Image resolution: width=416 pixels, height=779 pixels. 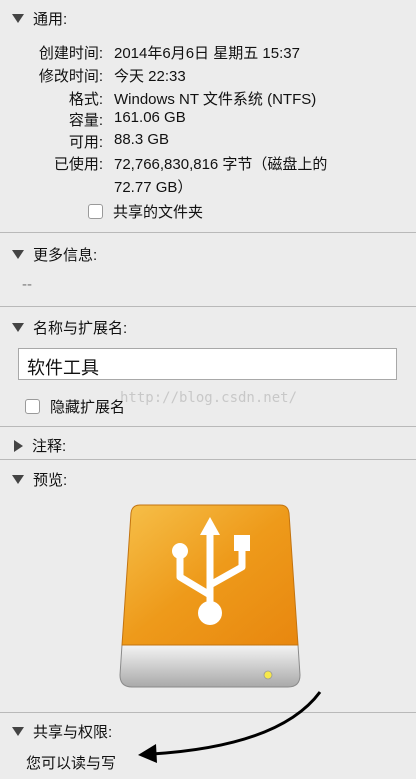 I want to click on info-row: 创建时间: 2014年6月6日 星期五 15:37, so click(x=208, y=53).